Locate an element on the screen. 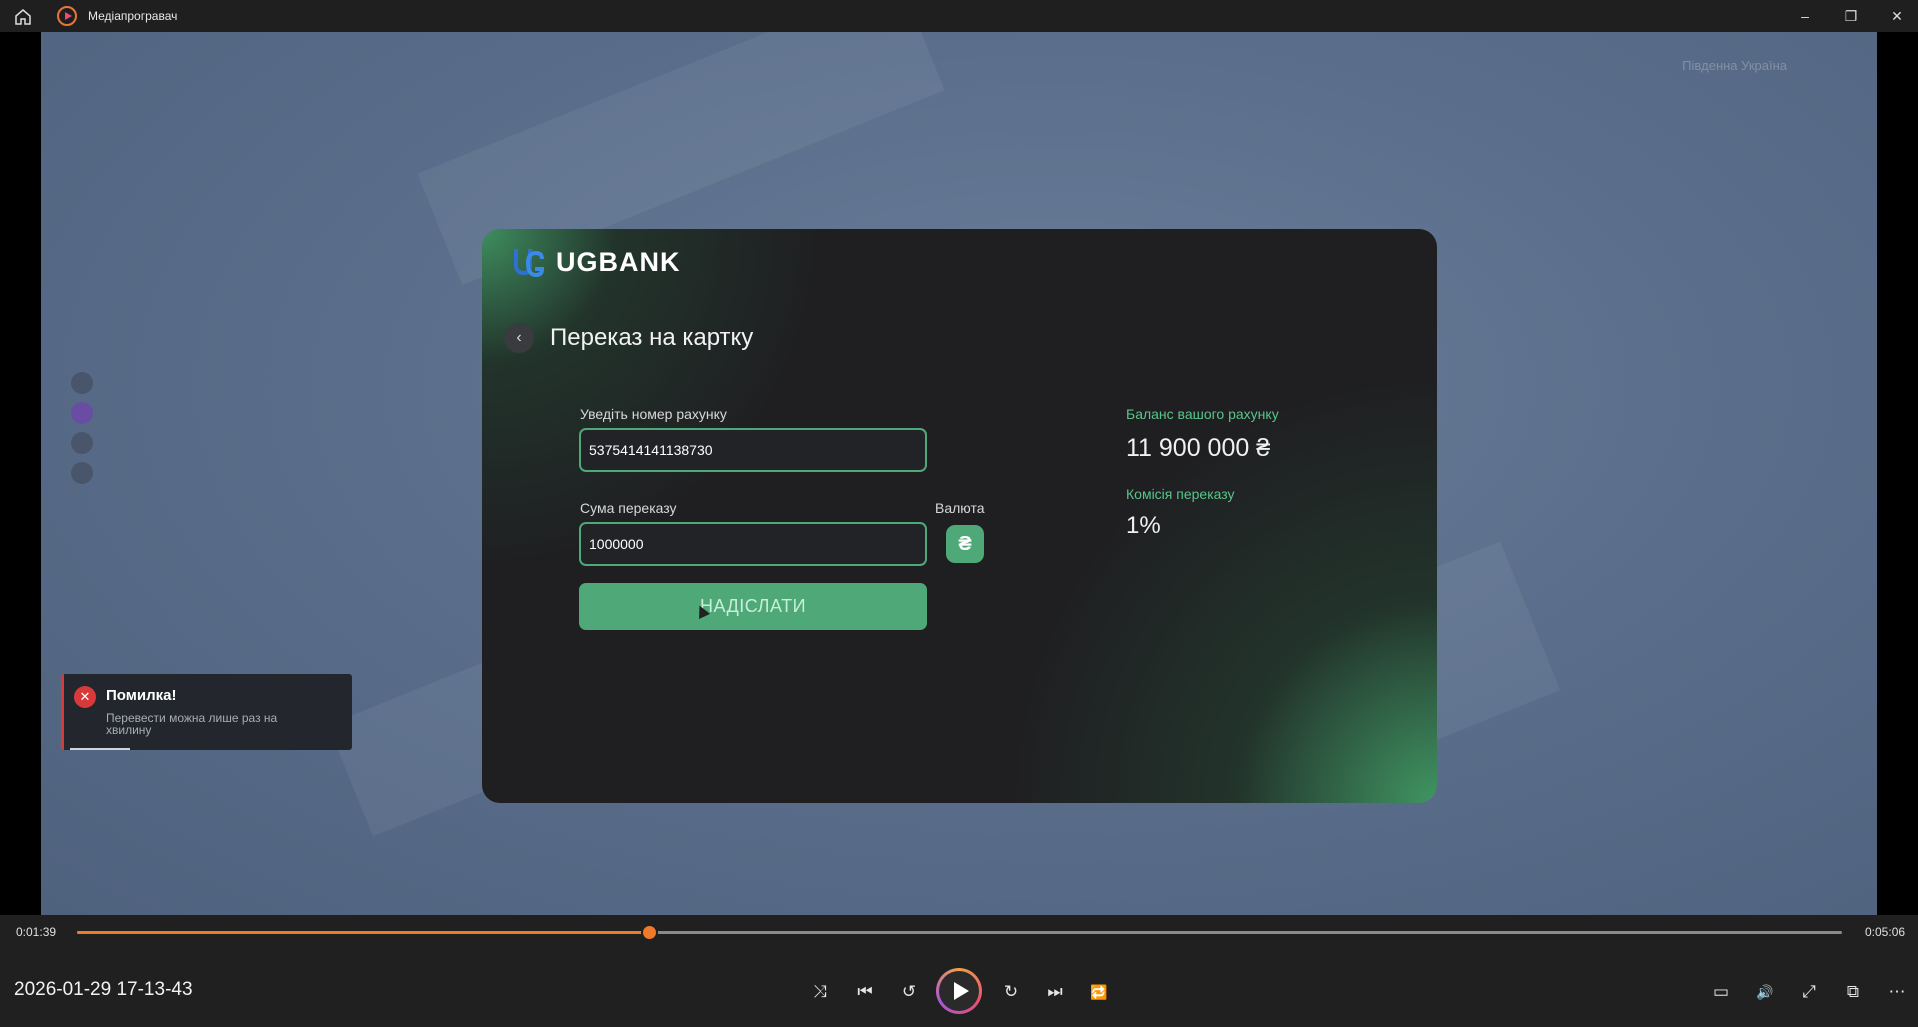 The height and width of the screenshot is (1027, 1918). hryvnia-icon: ₴ is located at coordinates (965, 544).